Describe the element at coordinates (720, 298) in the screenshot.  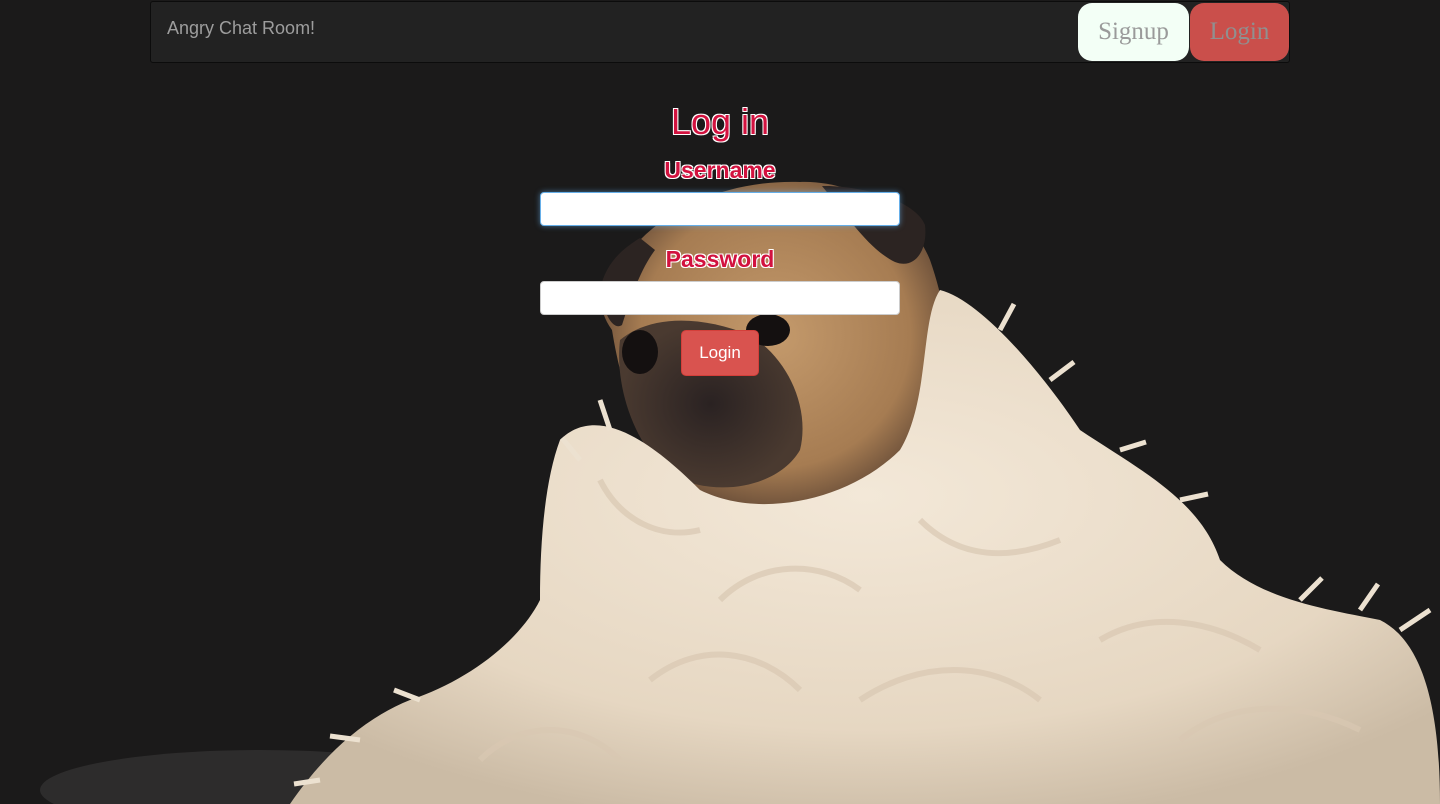
I see `password-input` at that location.